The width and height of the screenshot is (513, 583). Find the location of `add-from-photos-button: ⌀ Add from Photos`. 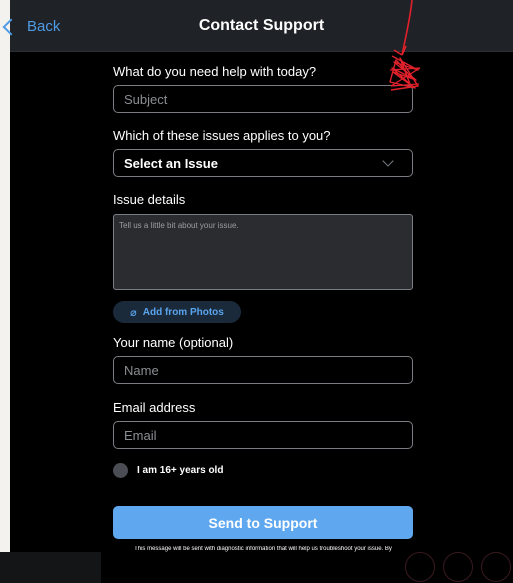

add-from-photos-button: ⌀ Add from Photos is located at coordinates (177, 312).